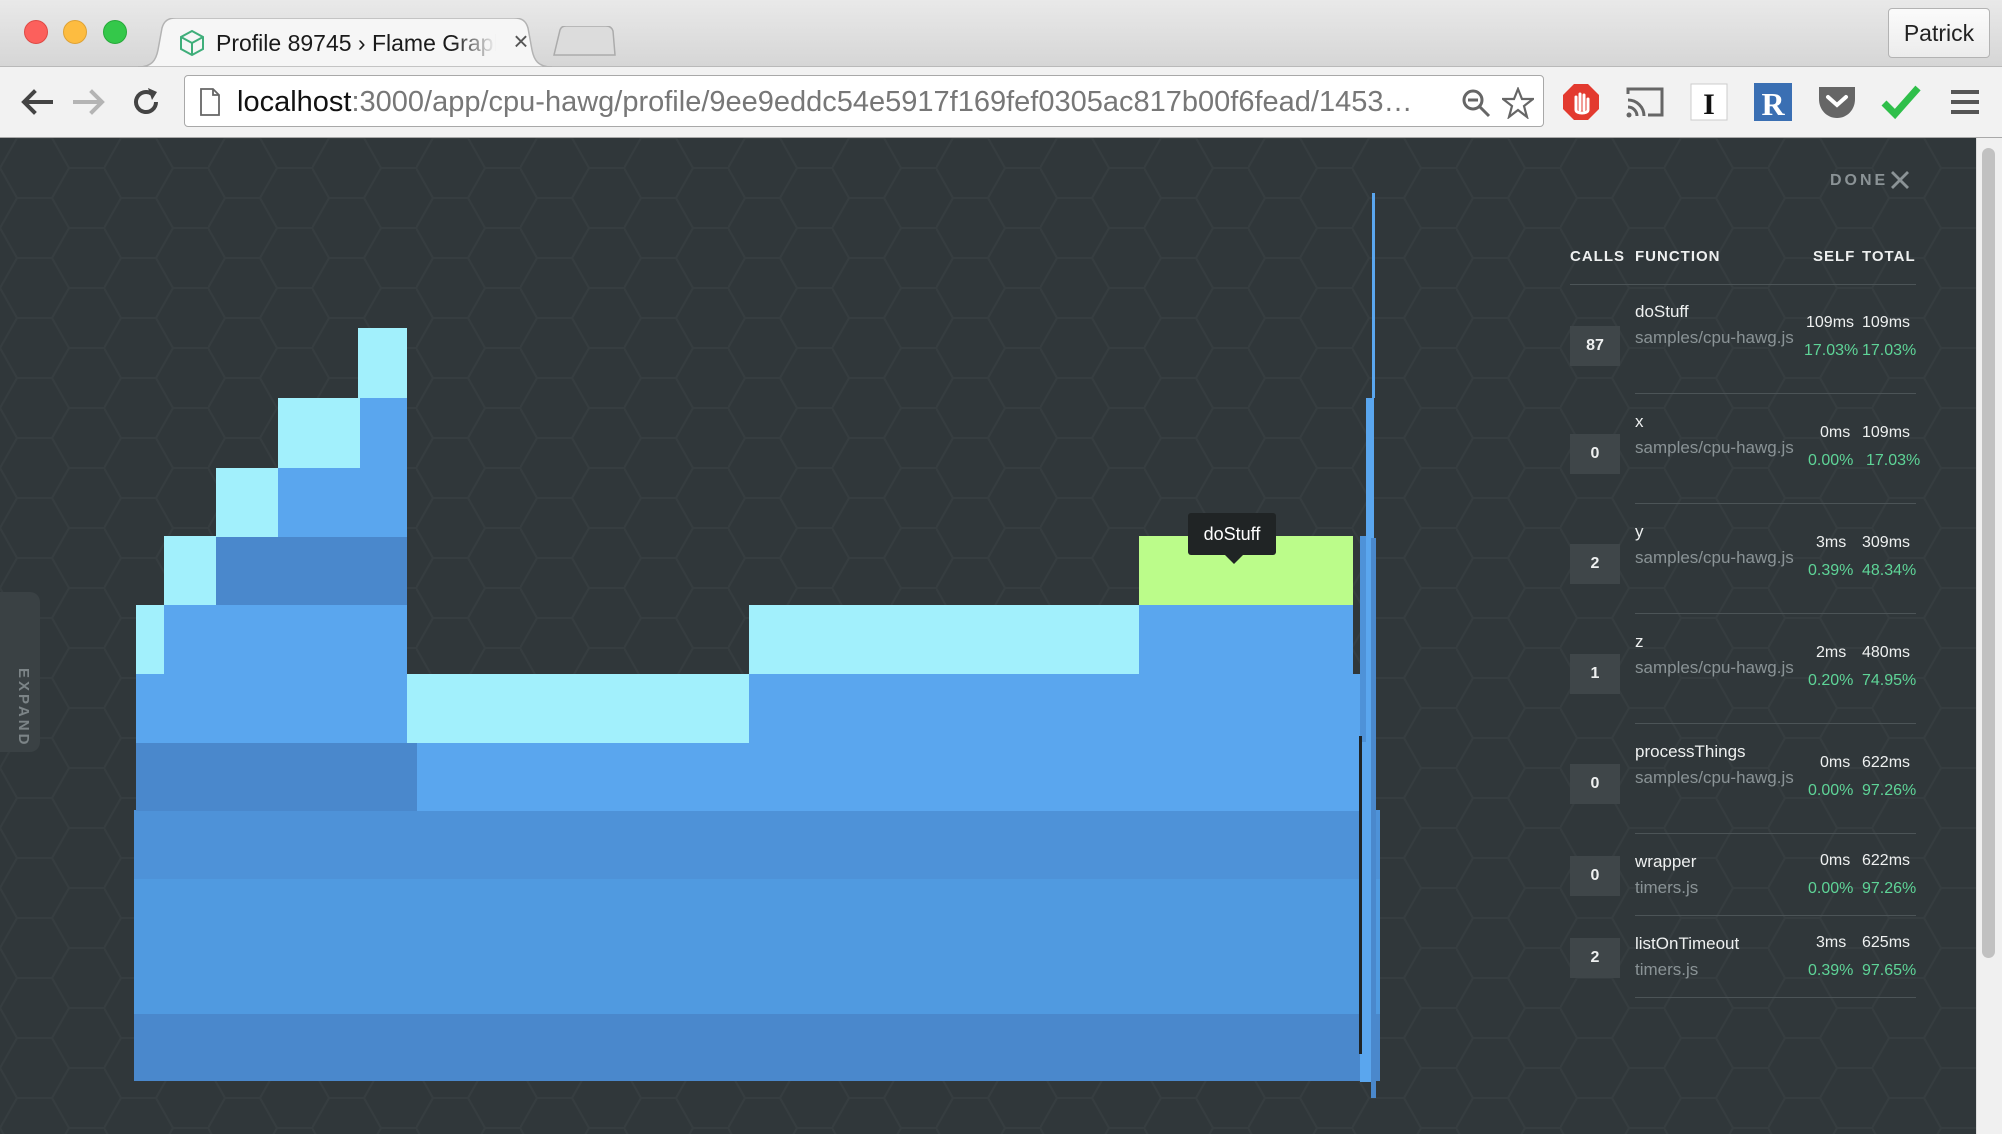  Describe the element at coordinates (1678, 256) in the screenshot. I see `column-header-function: FUNCTION` at that location.